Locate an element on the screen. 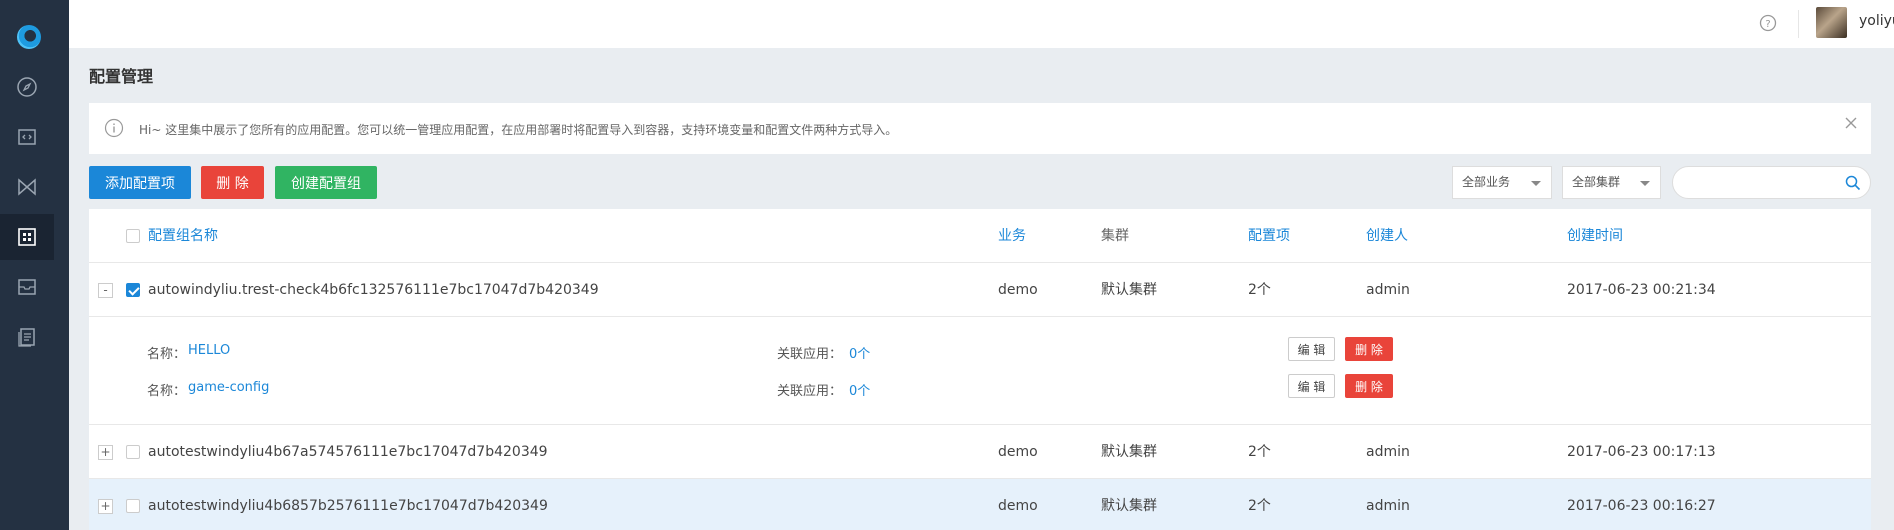  nav-code is located at coordinates (27, 137).